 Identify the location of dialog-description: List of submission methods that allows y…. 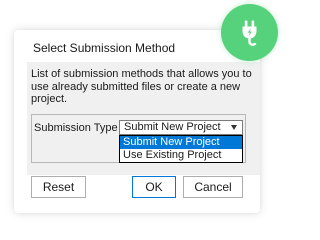
(141, 87).